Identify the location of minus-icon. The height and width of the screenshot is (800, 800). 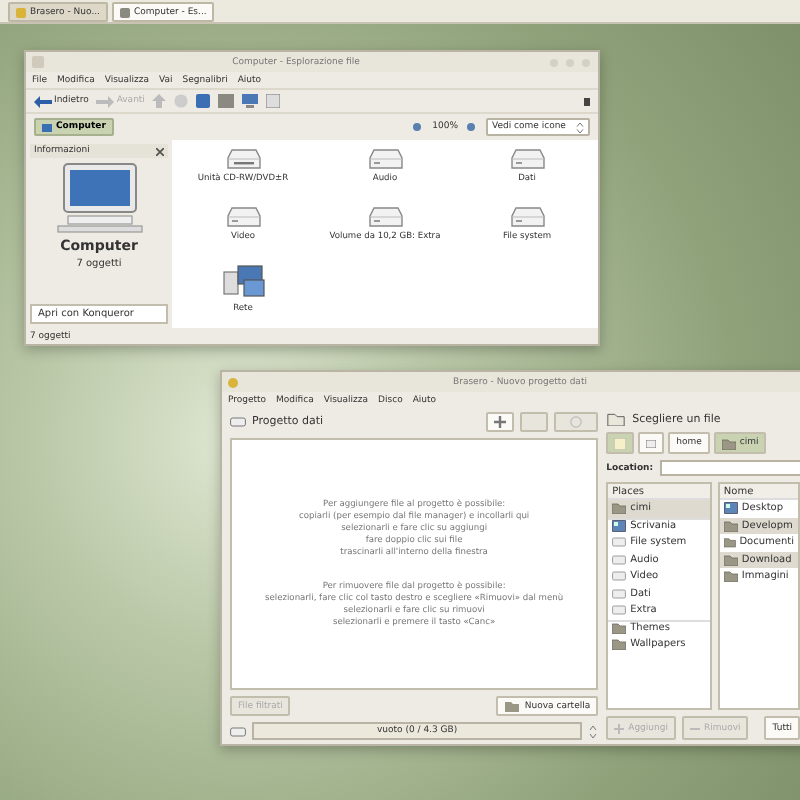
(694, 728).